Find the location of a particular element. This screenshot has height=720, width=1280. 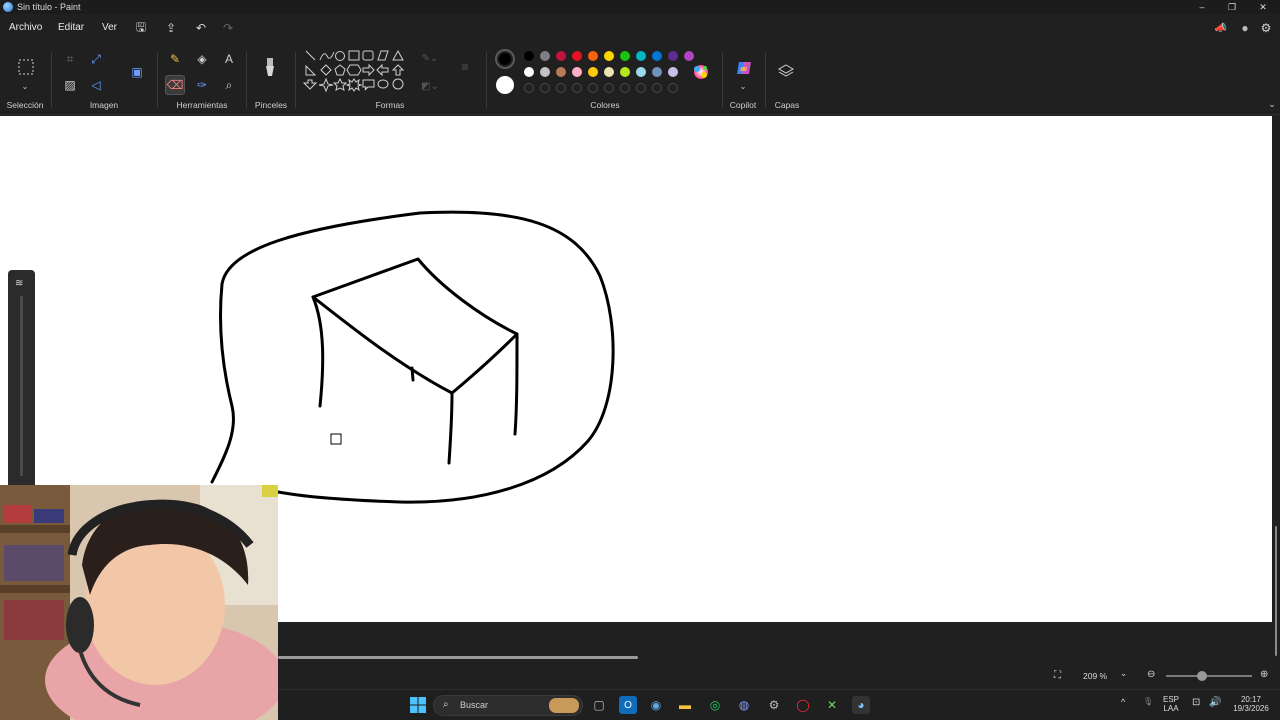

crop-icon: ⌗ is located at coordinates (70, 59).